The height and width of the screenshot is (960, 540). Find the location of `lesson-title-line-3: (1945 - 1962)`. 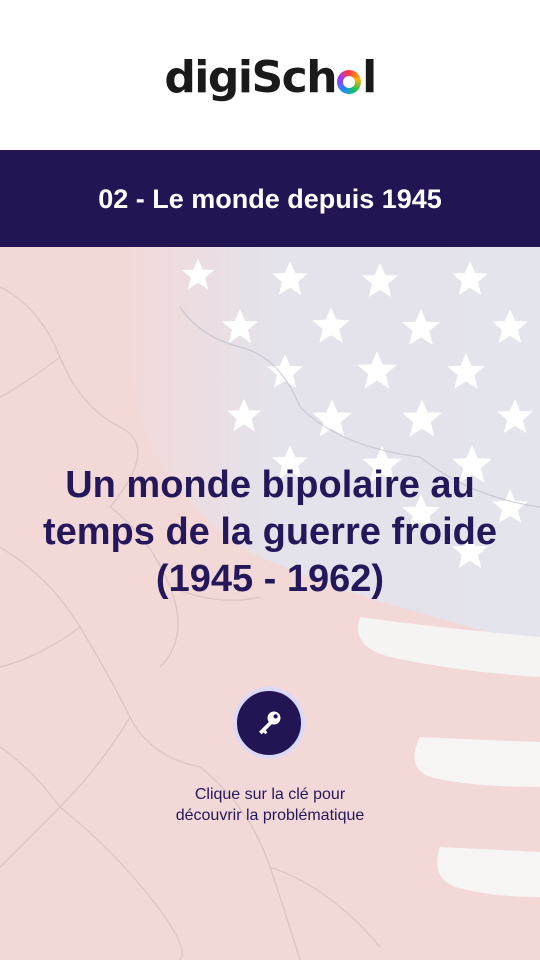

lesson-title-line-3: (1945 - 1962) is located at coordinates (270, 579).